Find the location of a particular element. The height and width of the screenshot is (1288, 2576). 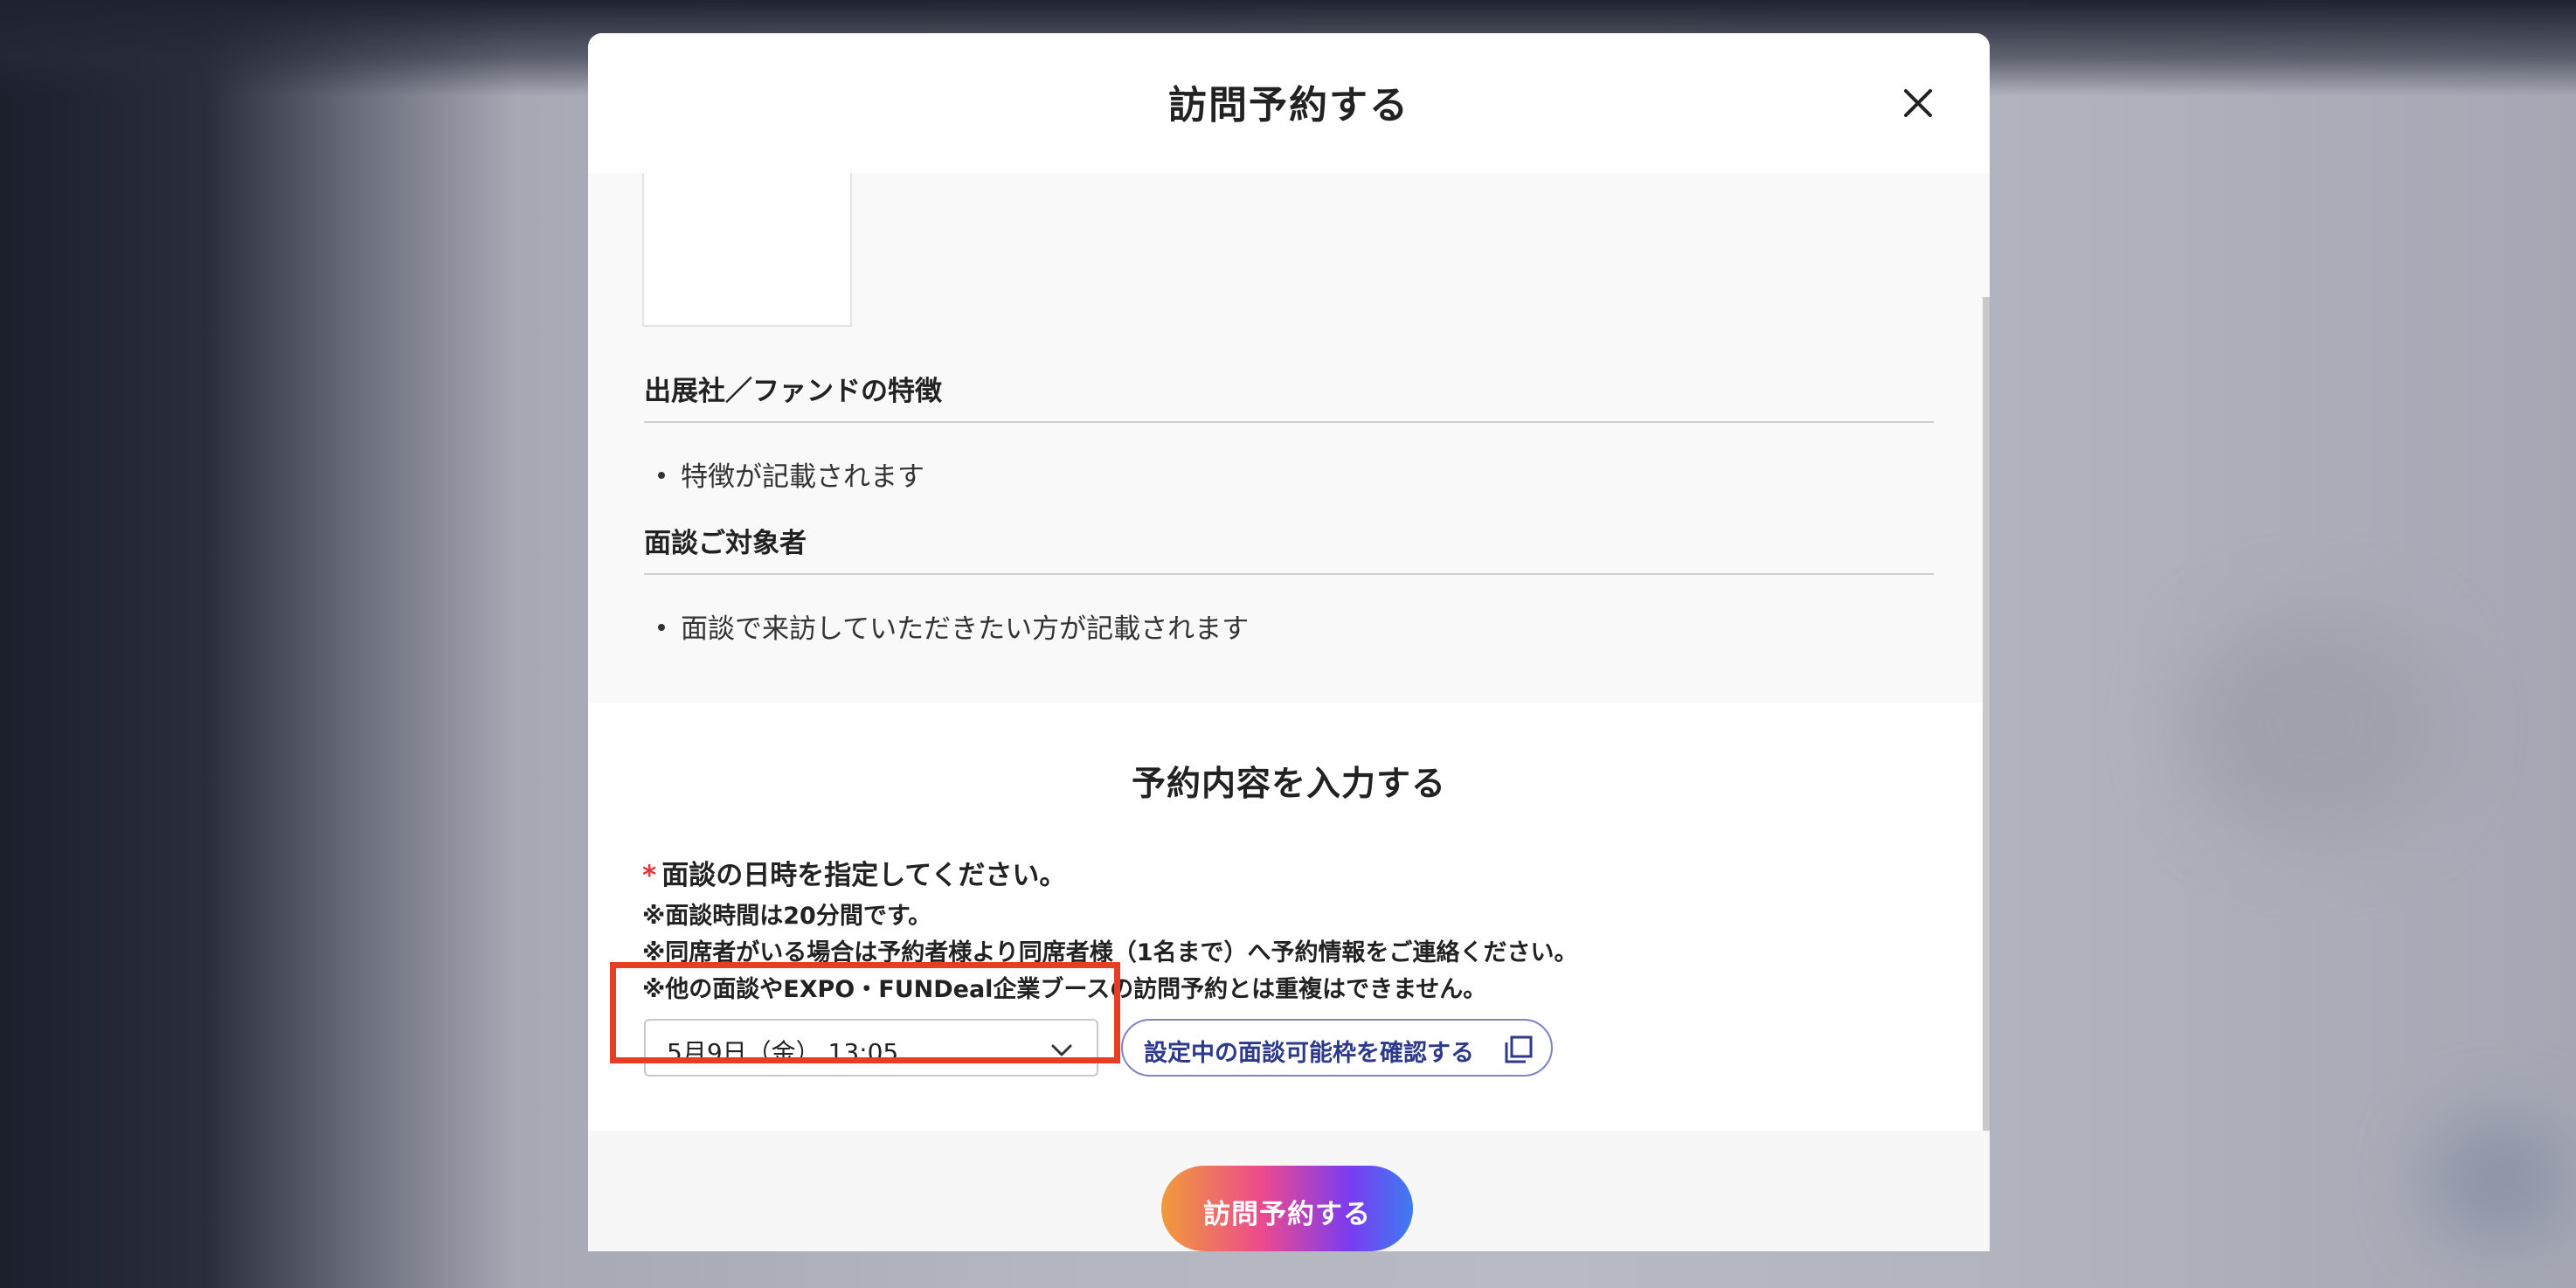

modal-footer: 訪問予約する is located at coordinates (1289, 1191).